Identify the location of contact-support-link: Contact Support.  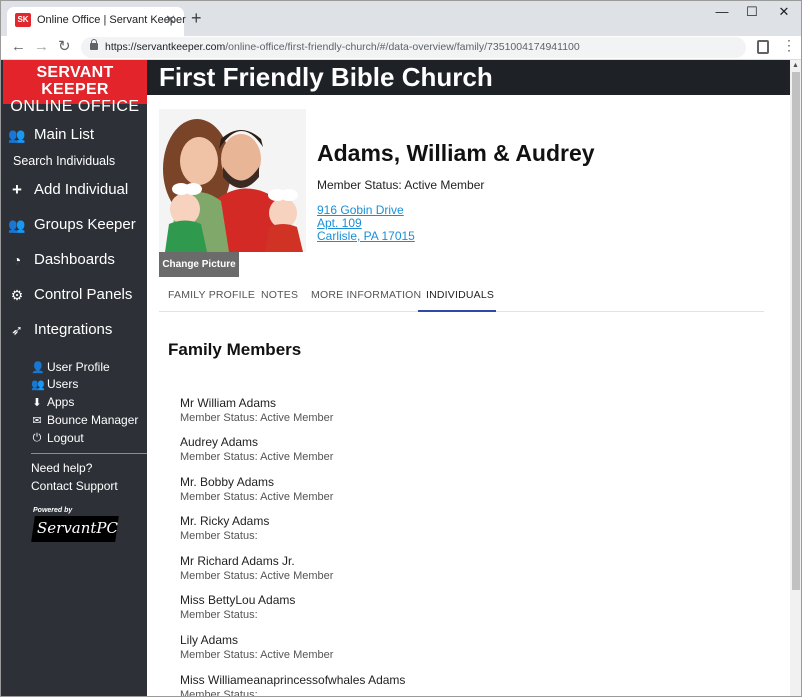
(74, 486).